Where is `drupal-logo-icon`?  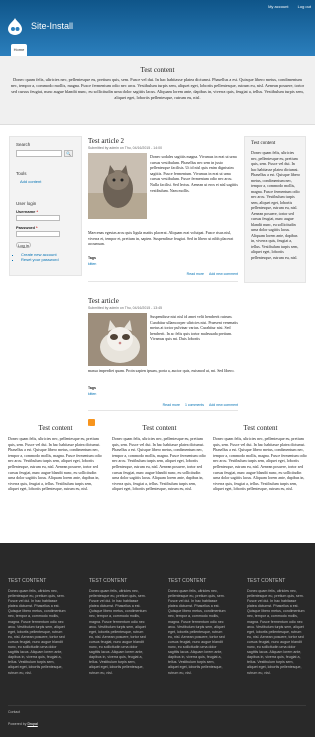
drupal-logo-icon is located at coordinates (15, 26).